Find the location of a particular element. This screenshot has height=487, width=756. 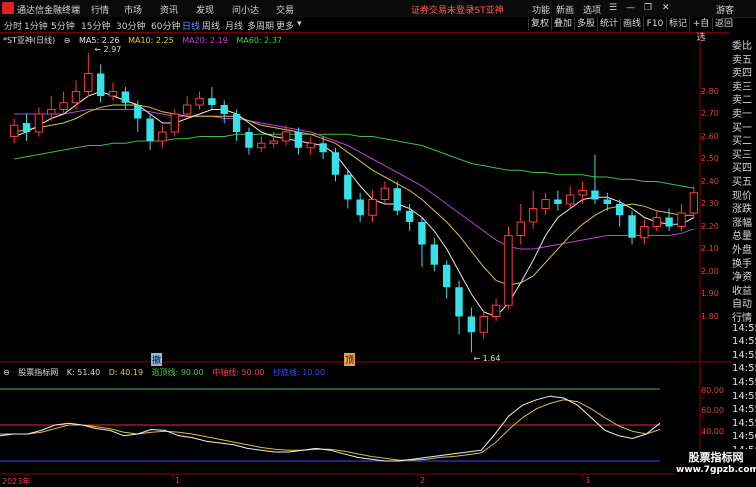

x-label-3: 3 is located at coordinates (588, 480).